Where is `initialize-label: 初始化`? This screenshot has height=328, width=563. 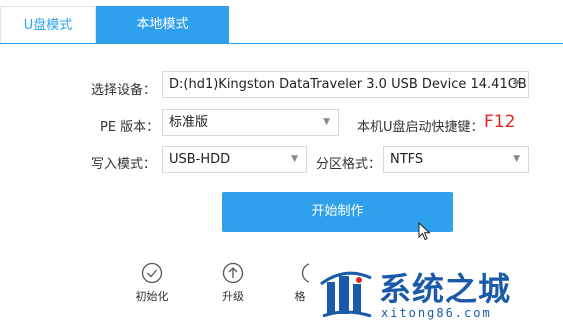 initialize-label: 初始化 is located at coordinates (152, 296).